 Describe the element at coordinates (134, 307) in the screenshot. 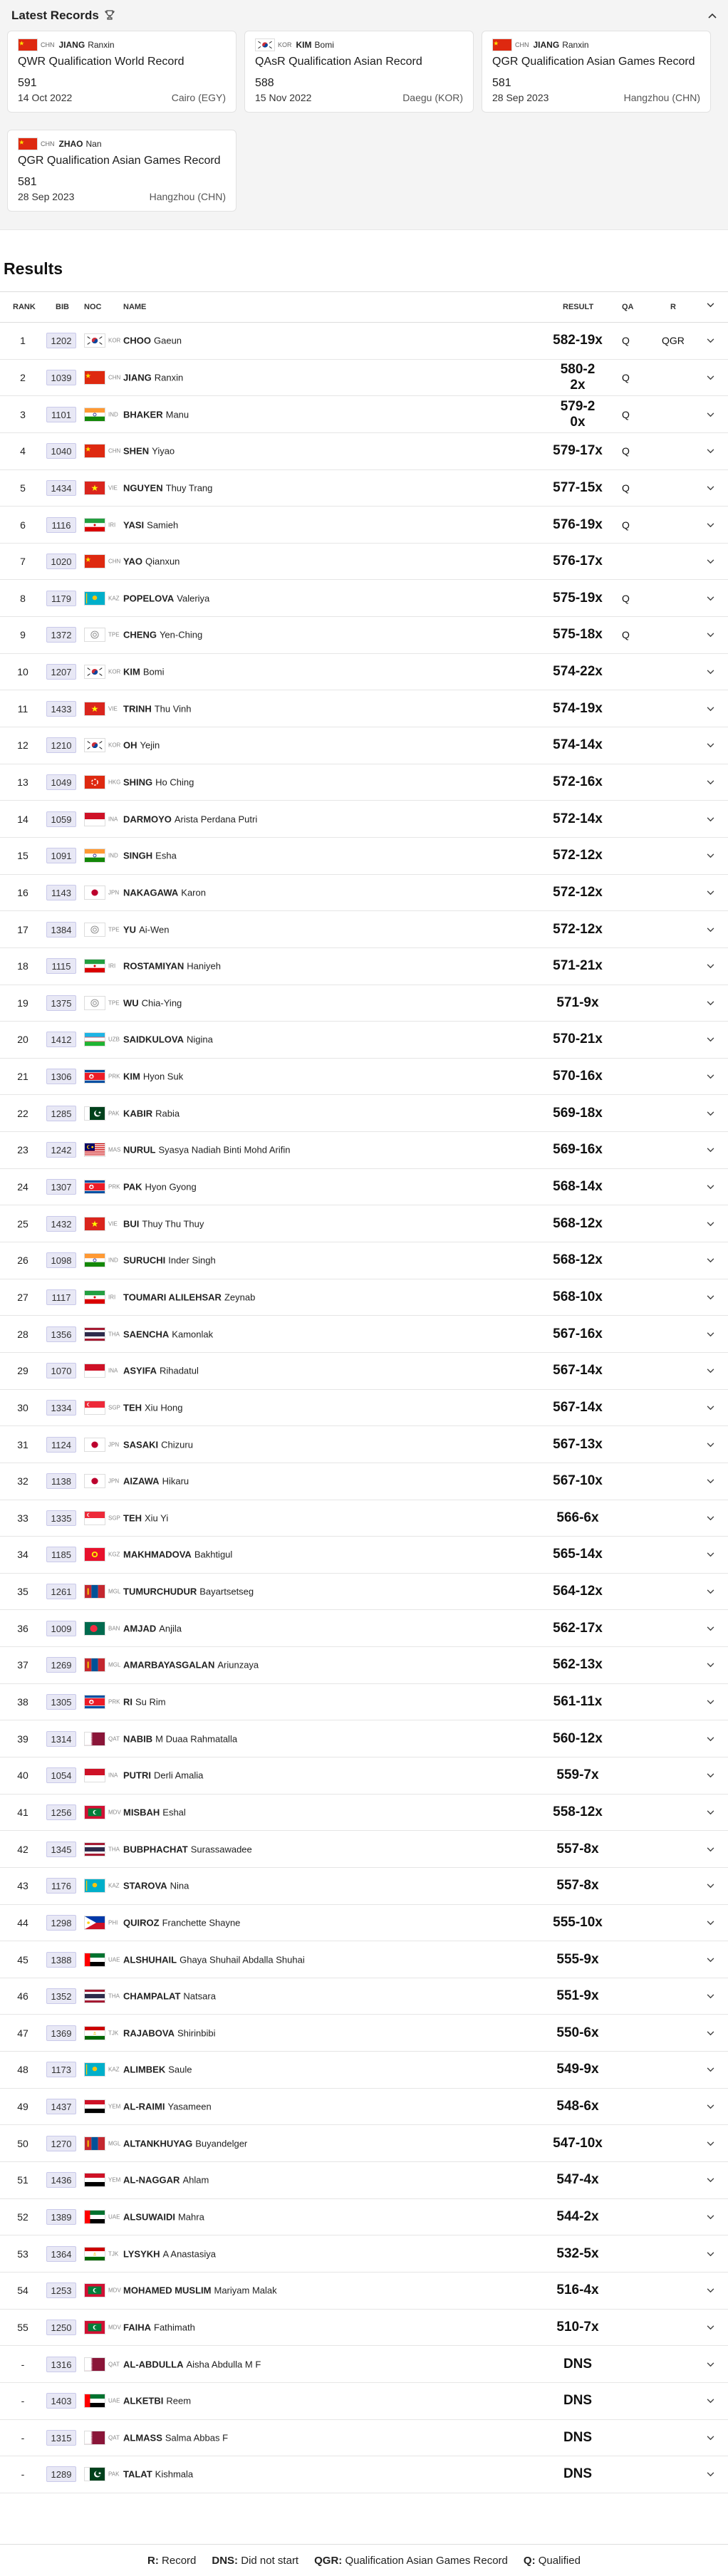

I see `name-header: NAME` at that location.